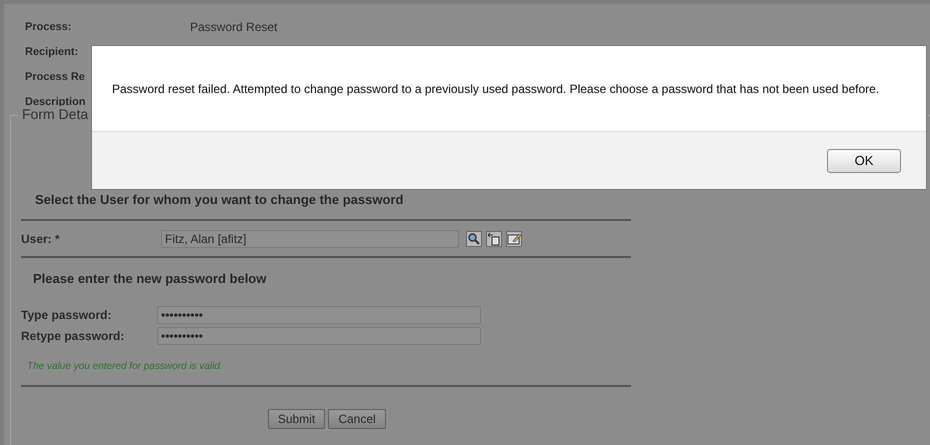  I want to click on field-label: User: *, so click(41, 239).